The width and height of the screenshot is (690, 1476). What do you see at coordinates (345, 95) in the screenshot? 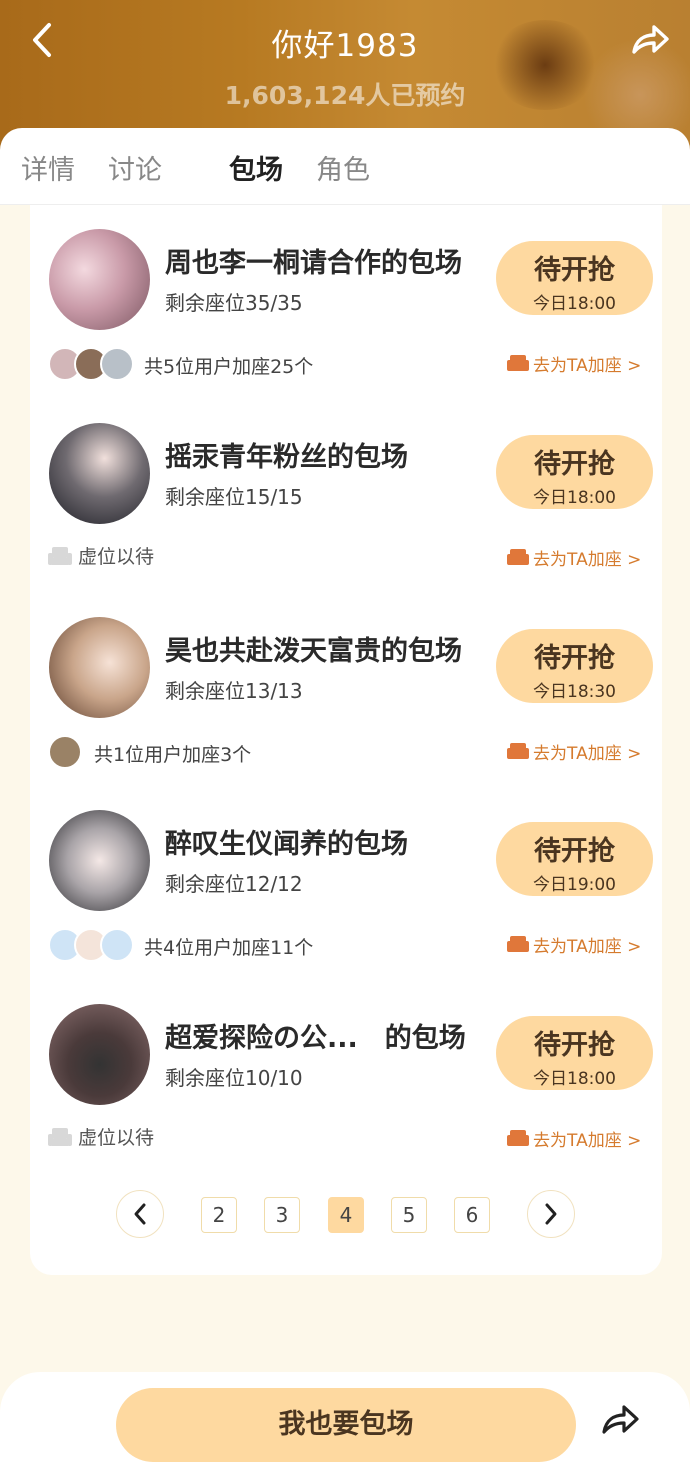
I see `reservation-count: 1,603,124人已预约` at bounding box center [345, 95].